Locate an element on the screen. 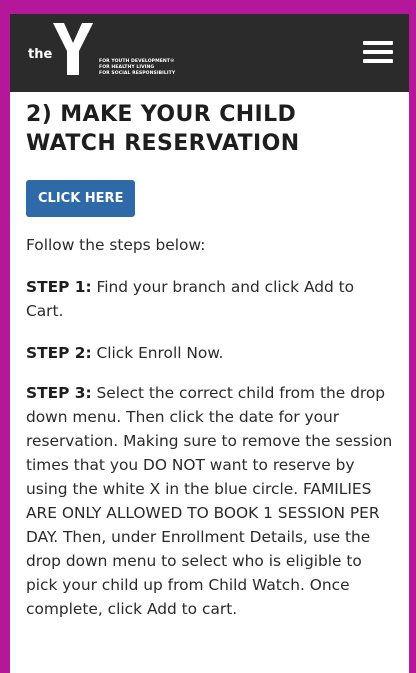 The width and height of the screenshot is (416, 673). hamburger-menu-icon is located at coordinates (378, 52).